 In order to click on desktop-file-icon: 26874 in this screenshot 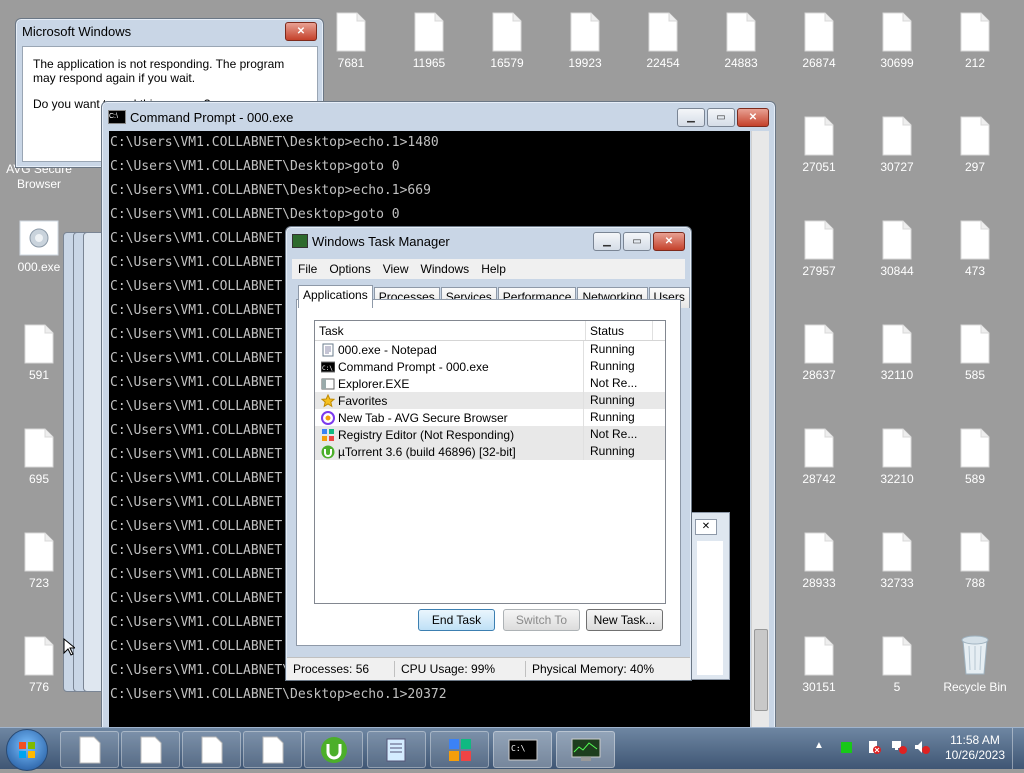, I will do `click(819, 41)`.